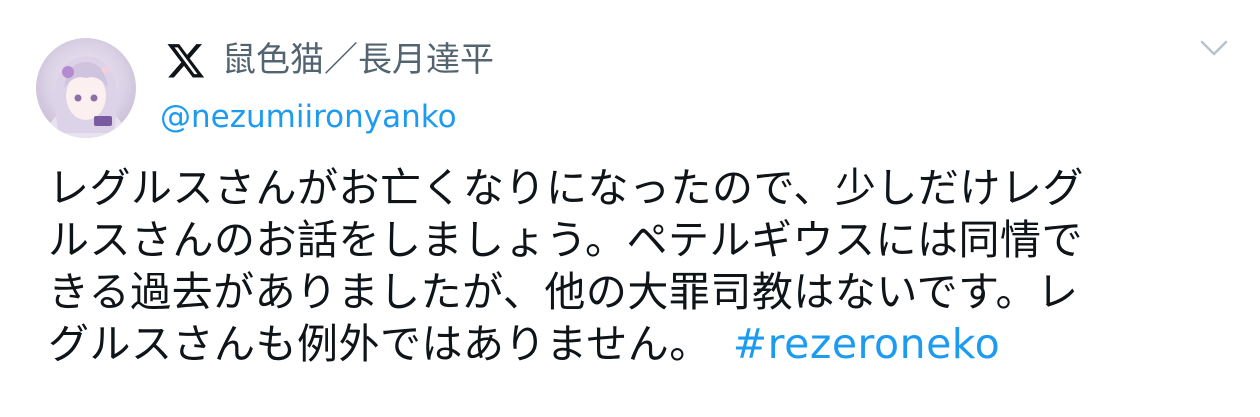 The height and width of the screenshot is (417, 1260). I want to click on anime-character-avatar-icon, so click(86, 97).